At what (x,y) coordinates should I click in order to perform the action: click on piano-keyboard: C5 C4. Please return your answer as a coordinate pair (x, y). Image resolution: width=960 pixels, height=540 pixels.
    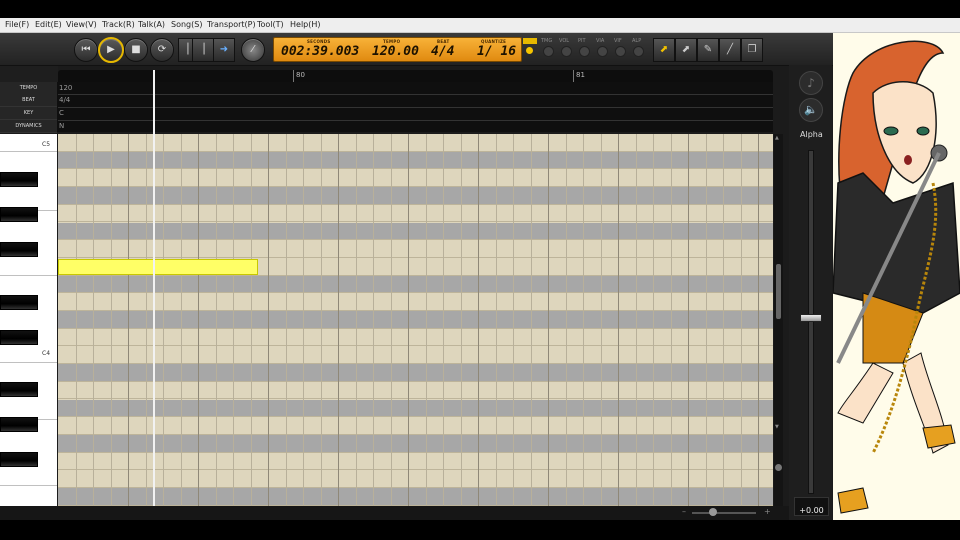
    Looking at the image, I should click on (28, 321).